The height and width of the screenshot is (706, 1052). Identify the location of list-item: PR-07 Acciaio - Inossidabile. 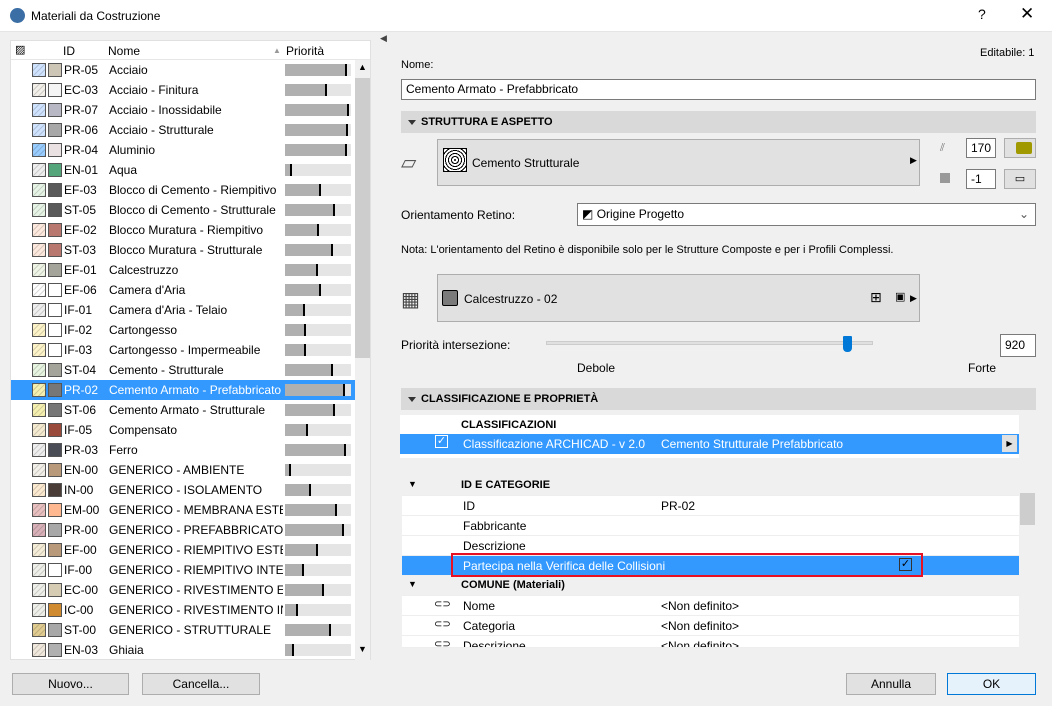
(183, 110).